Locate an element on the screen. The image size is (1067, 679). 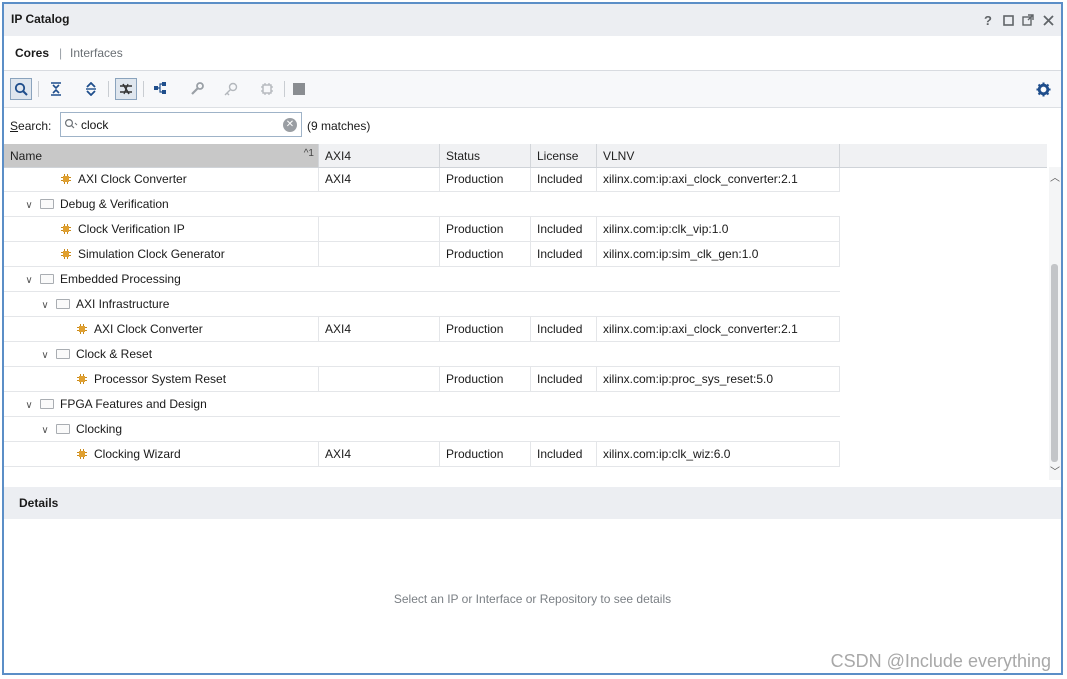
column-header-name: Name ^1 is located at coordinates (161, 155).